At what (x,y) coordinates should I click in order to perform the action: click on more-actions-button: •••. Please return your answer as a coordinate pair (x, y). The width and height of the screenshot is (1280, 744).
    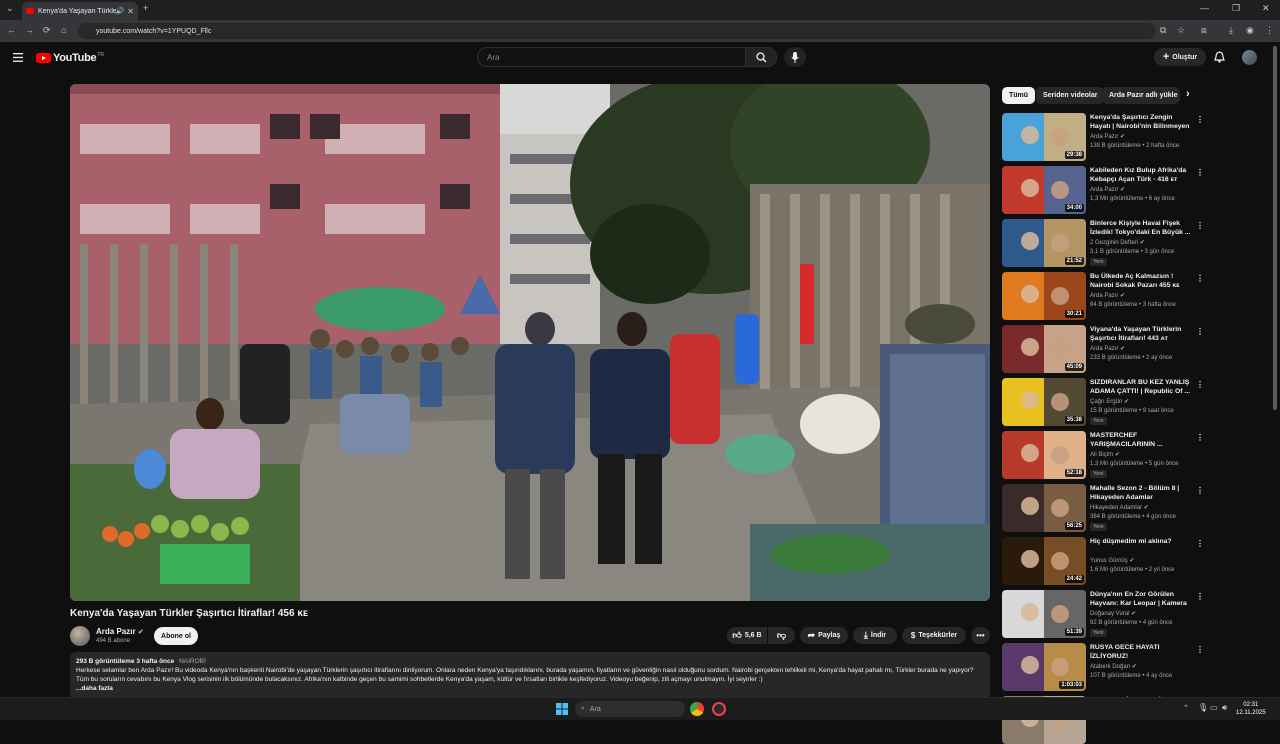
    Looking at the image, I should click on (980, 635).